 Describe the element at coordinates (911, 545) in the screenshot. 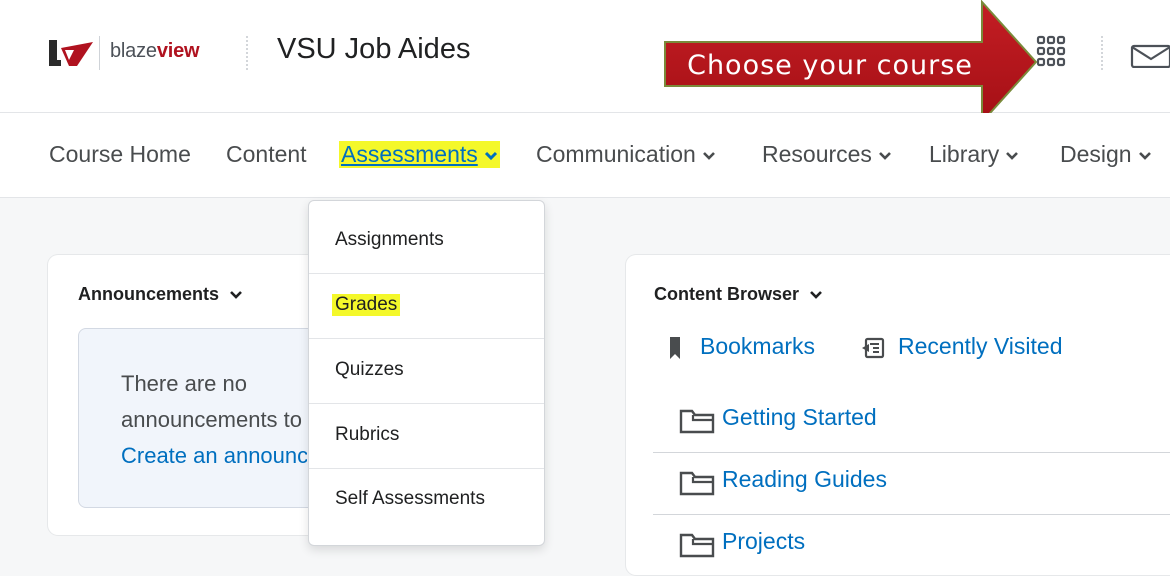

I see `content-folder-item: Projects` at that location.